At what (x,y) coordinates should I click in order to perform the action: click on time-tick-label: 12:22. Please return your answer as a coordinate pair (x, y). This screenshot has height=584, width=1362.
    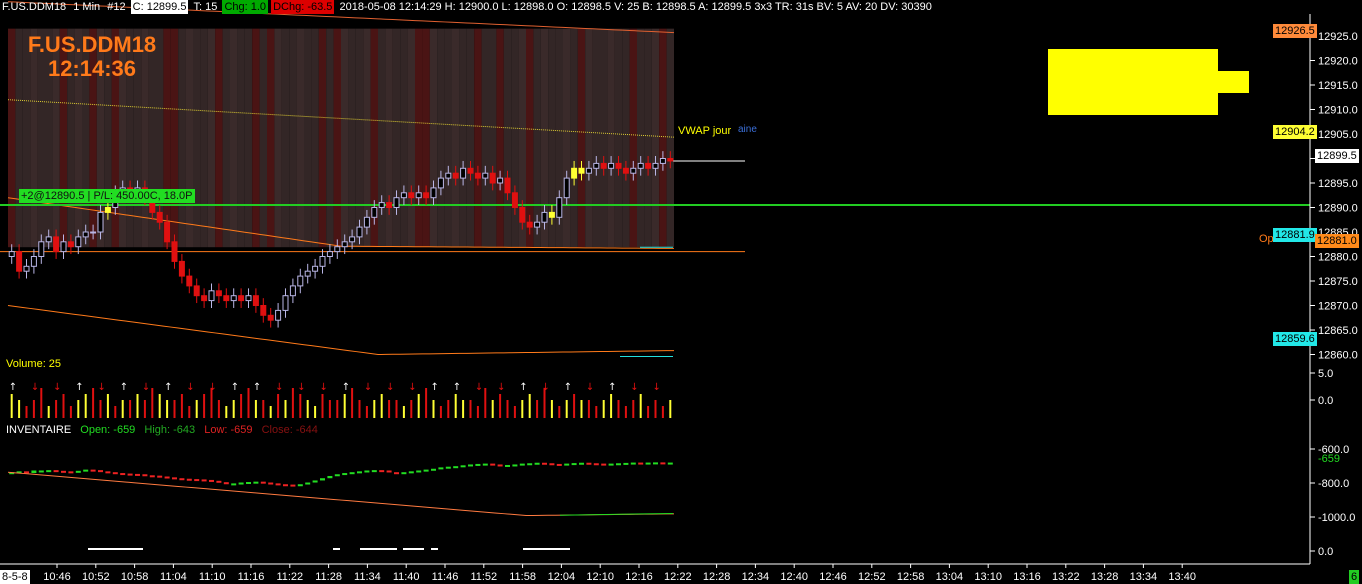
    Looking at the image, I should click on (678, 577).